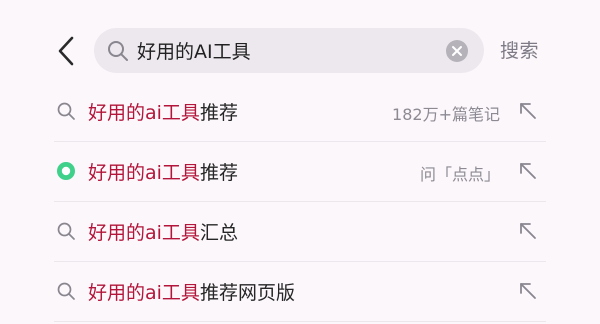  Describe the element at coordinates (519, 49) in the screenshot. I see `search-button: 搜索` at that location.